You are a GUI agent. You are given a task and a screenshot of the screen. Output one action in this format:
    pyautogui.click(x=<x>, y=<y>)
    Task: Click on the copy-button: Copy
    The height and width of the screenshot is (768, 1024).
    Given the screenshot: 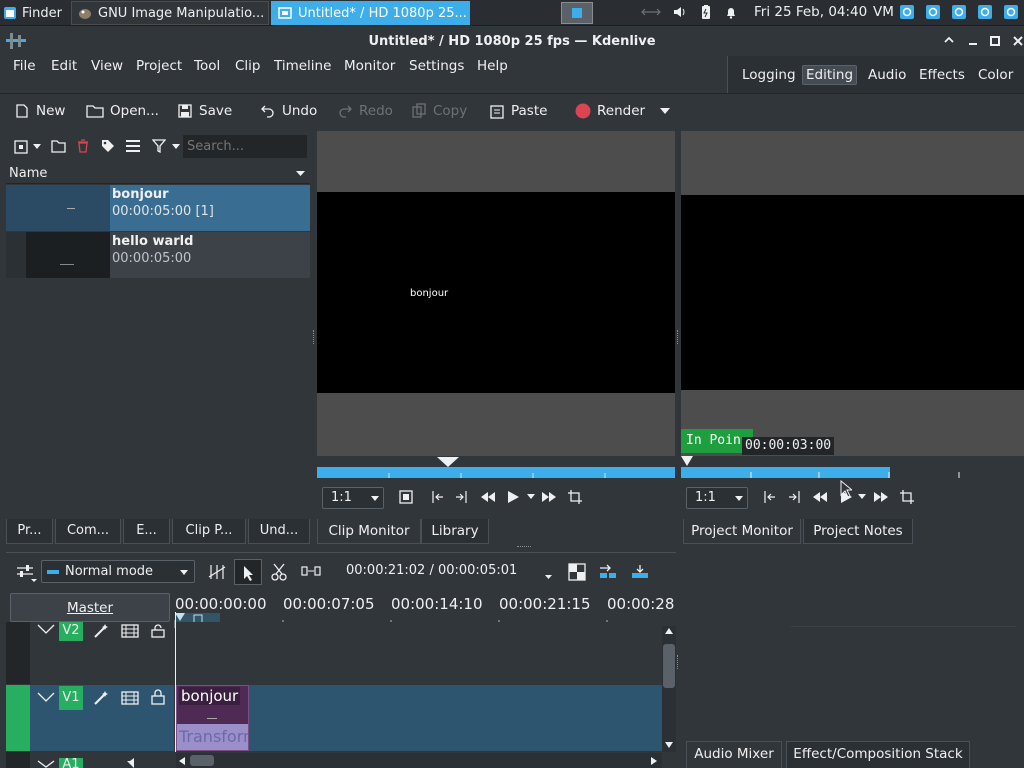 What is the action you would take?
    pyautogui.click(x=439, y=111)
    